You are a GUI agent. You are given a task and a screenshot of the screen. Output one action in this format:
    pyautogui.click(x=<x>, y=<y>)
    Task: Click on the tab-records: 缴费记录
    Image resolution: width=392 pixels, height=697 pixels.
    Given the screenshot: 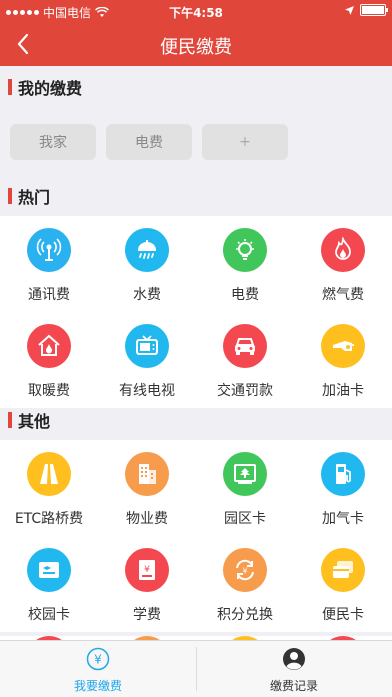 What is the action you would take?
    pyautogui.click(x=294, y=669)
    